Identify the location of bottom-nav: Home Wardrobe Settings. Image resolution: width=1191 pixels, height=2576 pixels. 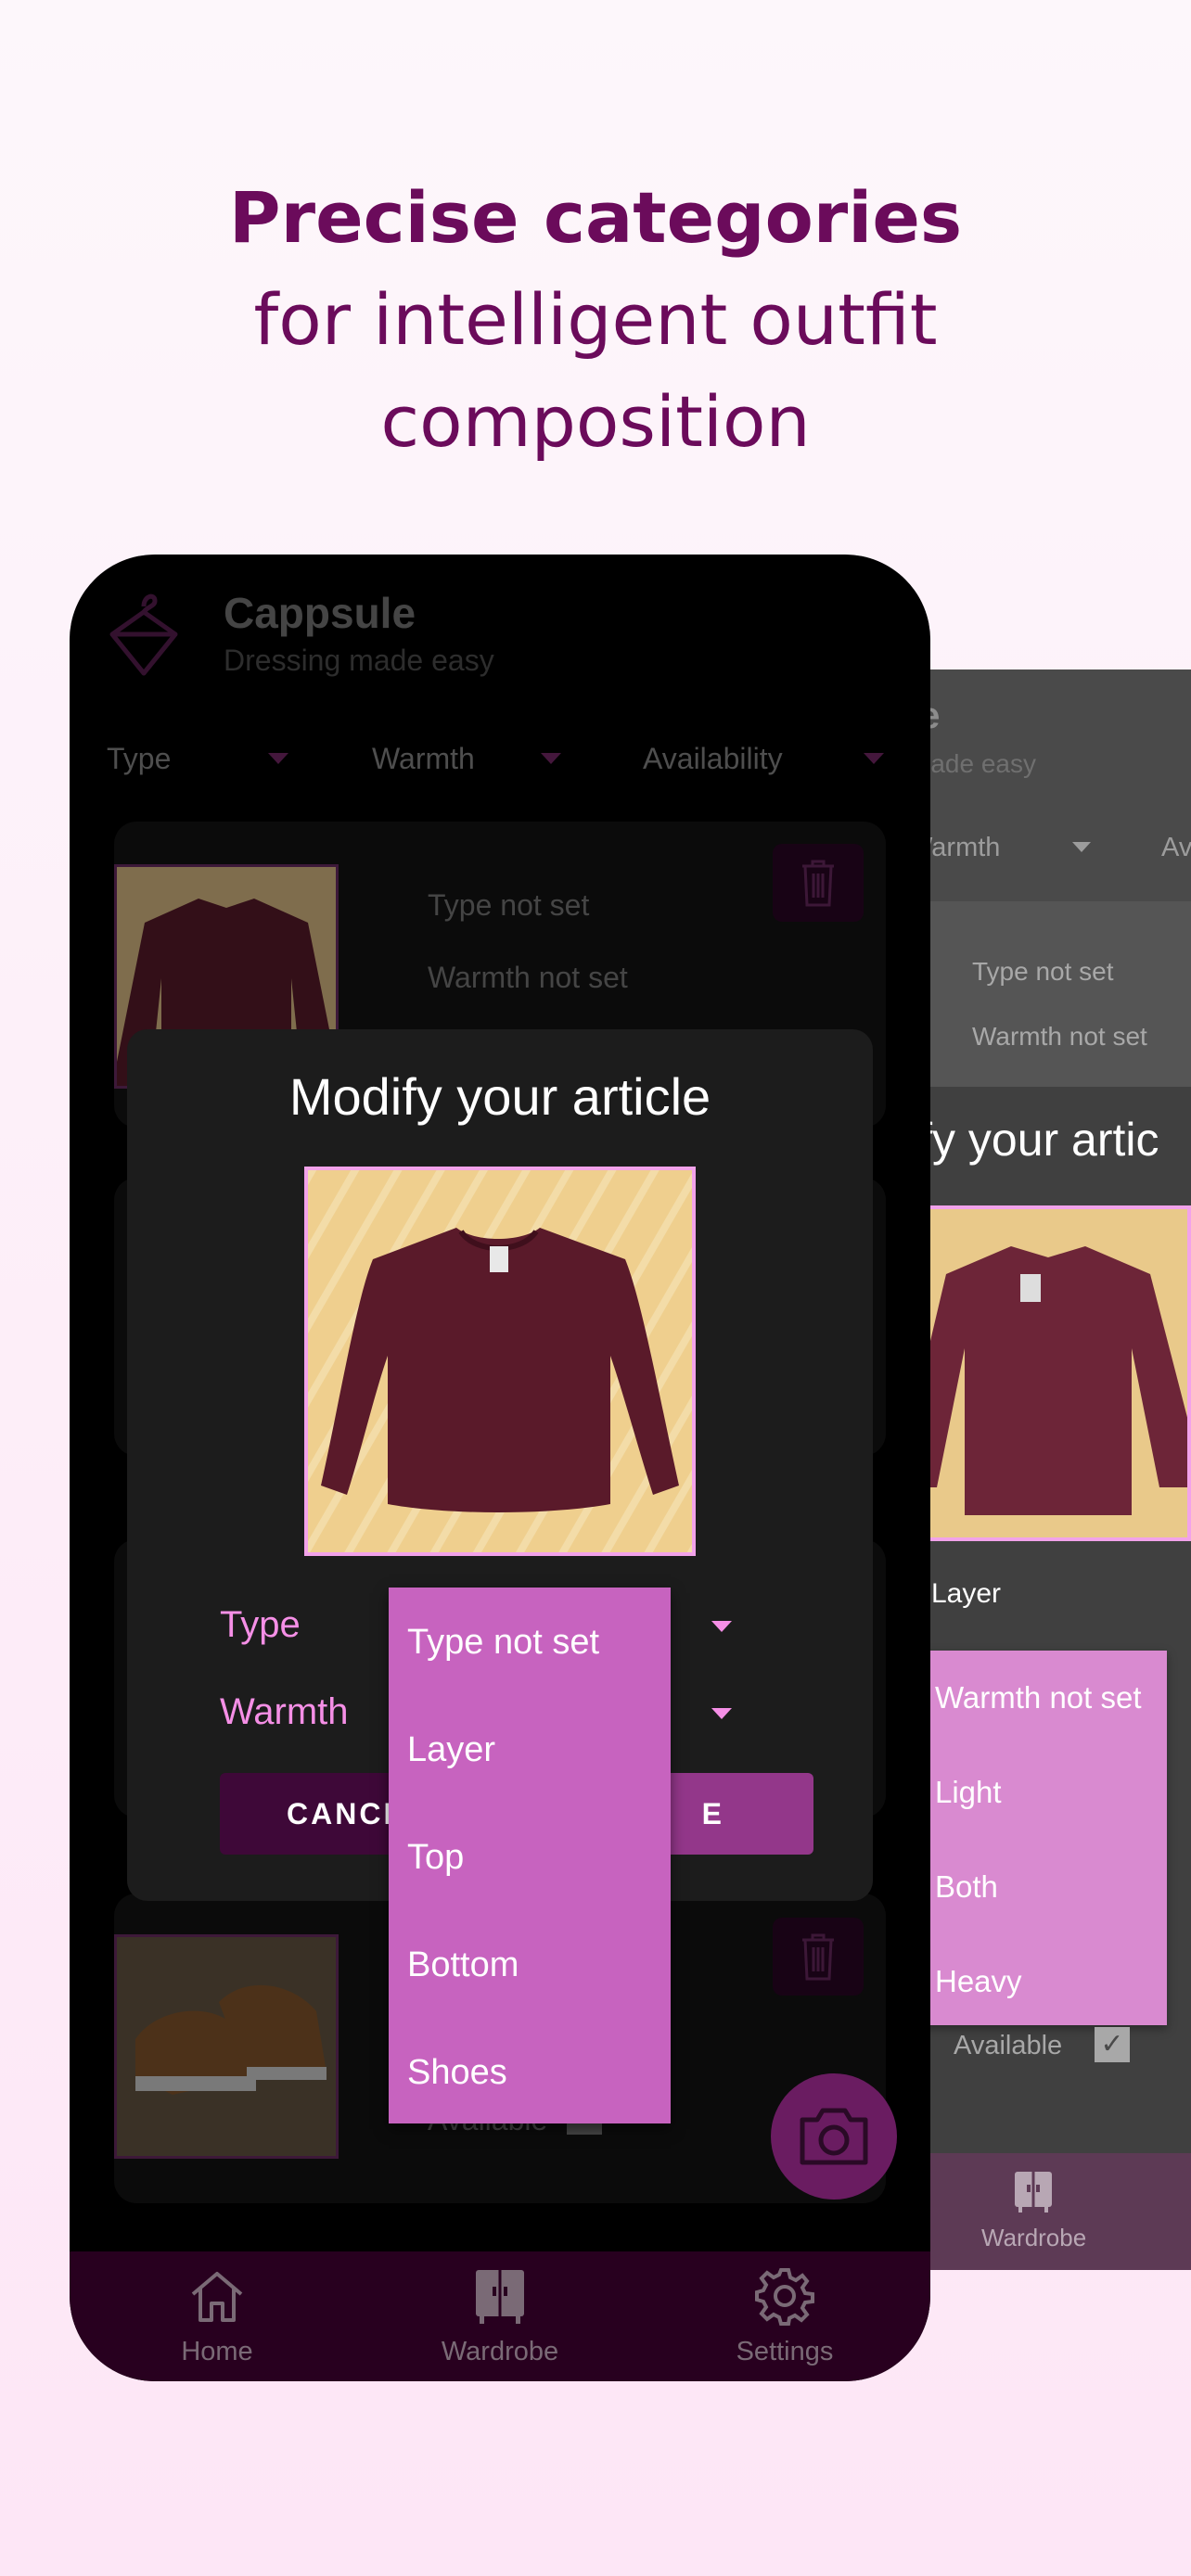
(500, 2316).